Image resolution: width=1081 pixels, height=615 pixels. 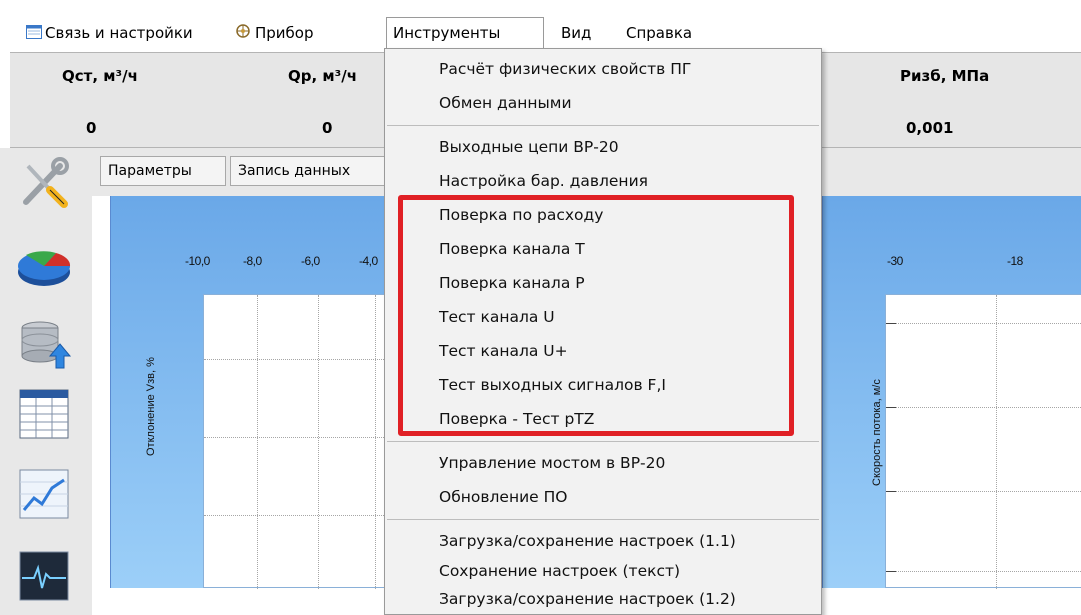 I want to click on menu-tools-label: Инструменты, so click(x=447, y=33).